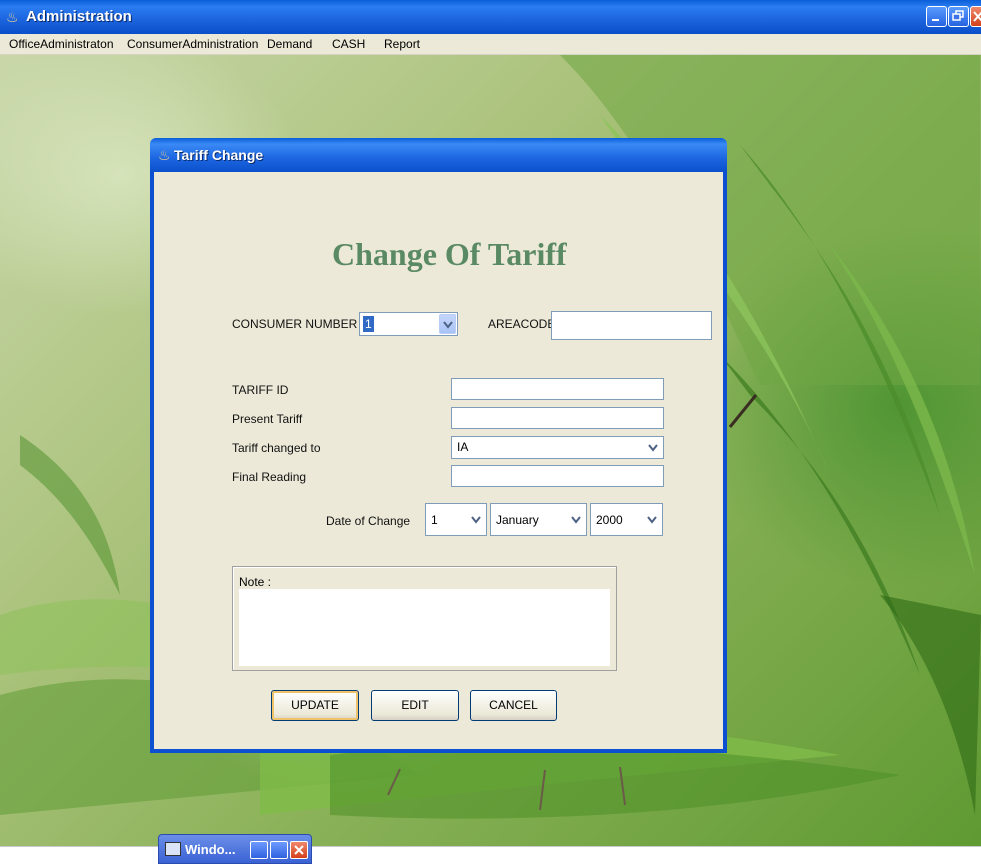 The height and width of the screenshot is (868, 981). What do you see at coordinates (408, 324) in the screenshot?
I see `consumer-number-select: 1` at bounding box center [408, 324].